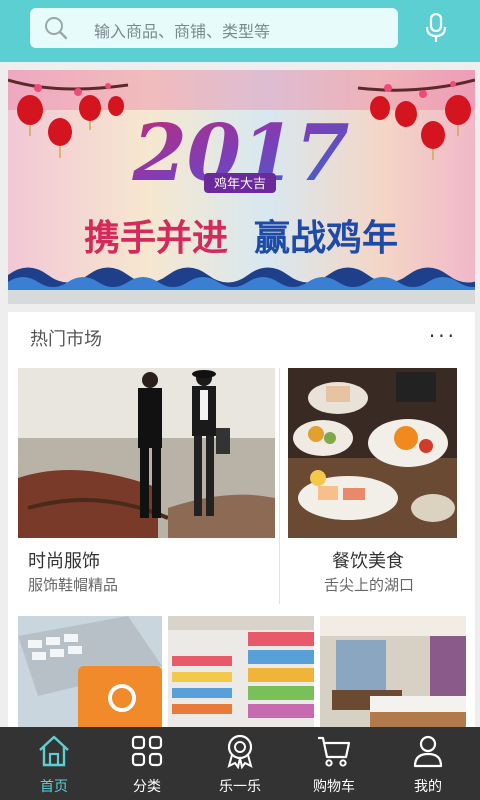  What do you see at coordinates (334, 751) in the screenshot?
I see `cart-icon` at bounding box center [334, 751].